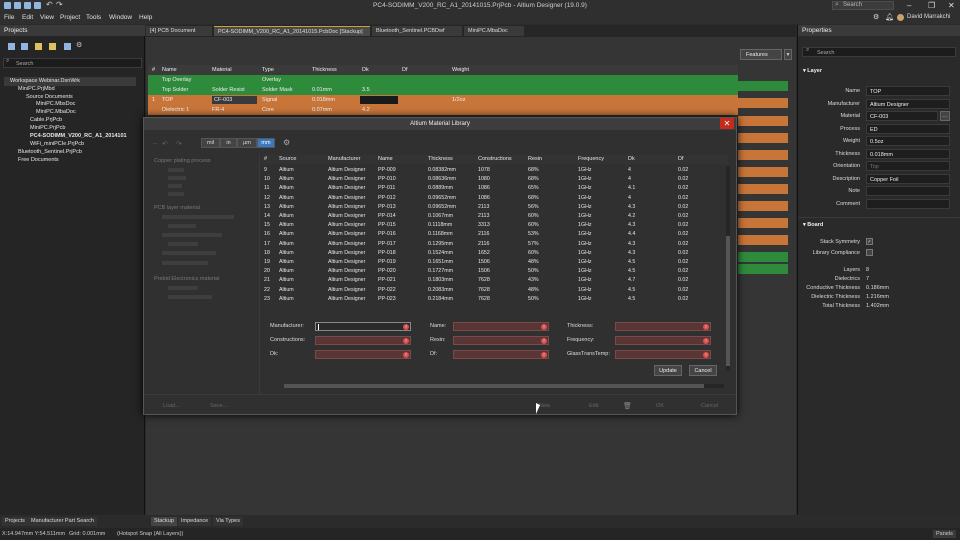  I want to click on unit-in-button: in, so click(228, 143).